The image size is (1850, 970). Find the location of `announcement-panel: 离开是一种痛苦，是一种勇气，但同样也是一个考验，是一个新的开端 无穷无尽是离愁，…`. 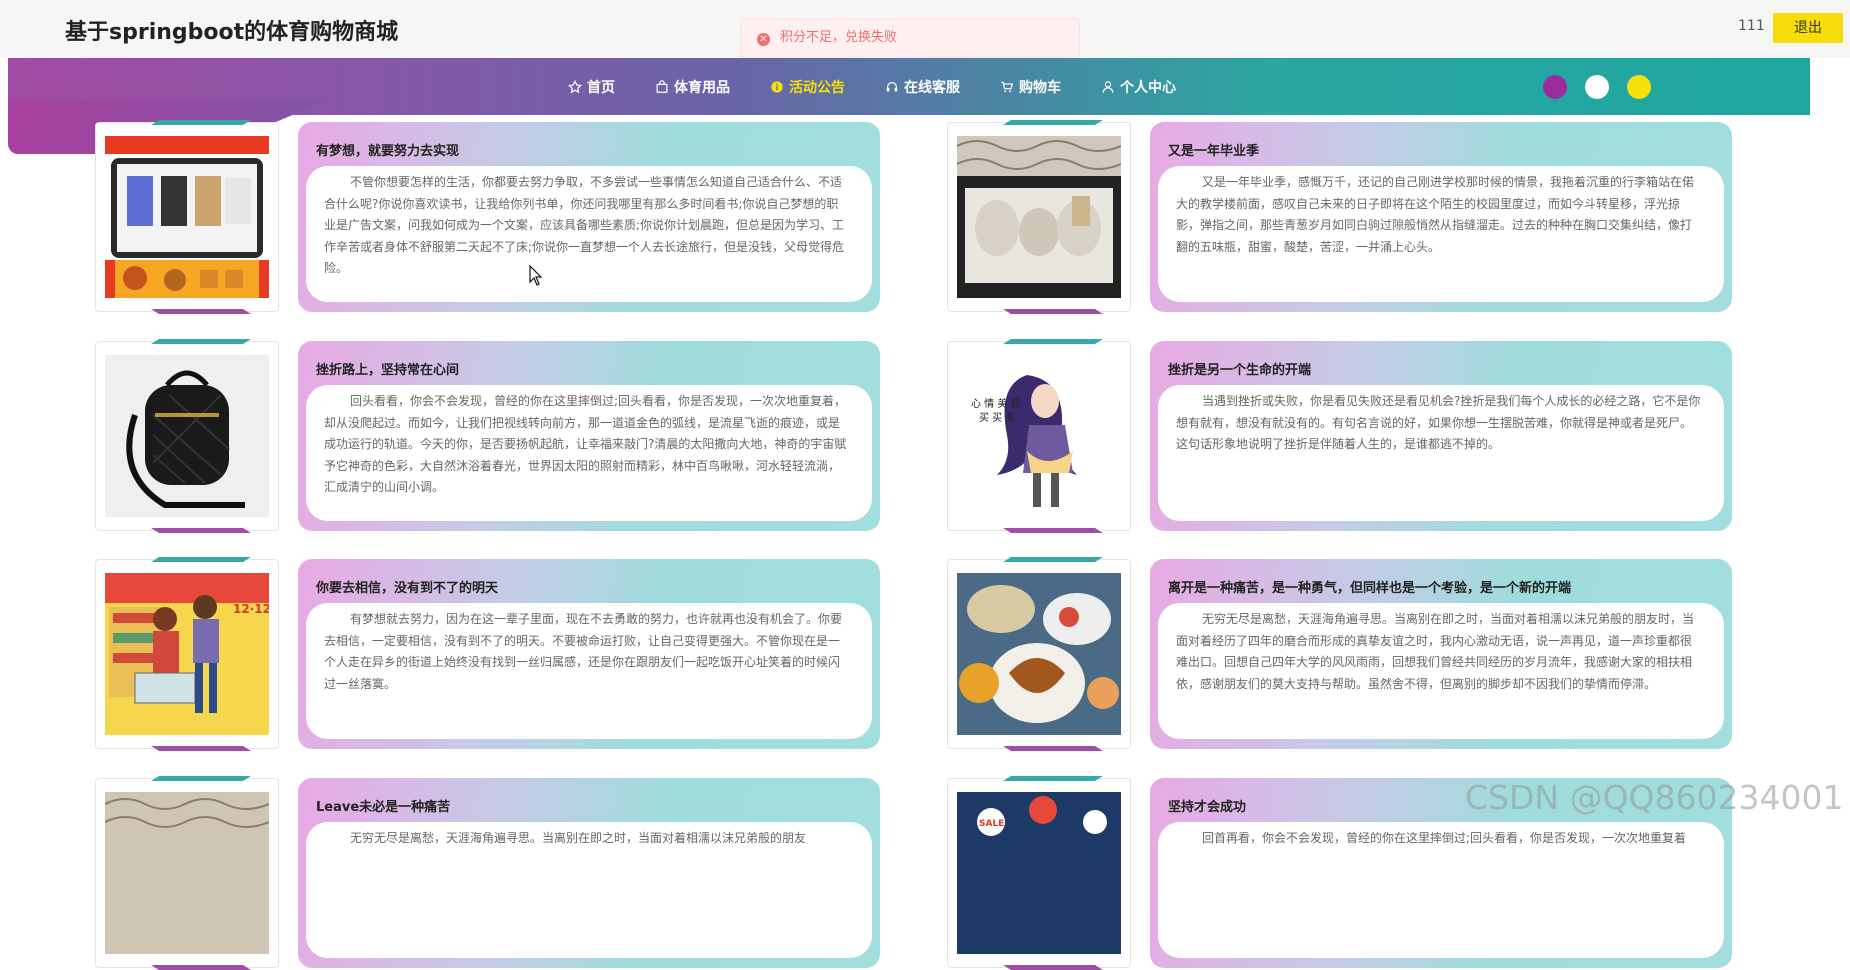

announcement-panel: 离开是一种痛苦，是一种勇气，但同样也是一个考验，是一个新的开端 无穷无尽是离愁，… is located at coordinates (1441, 654).